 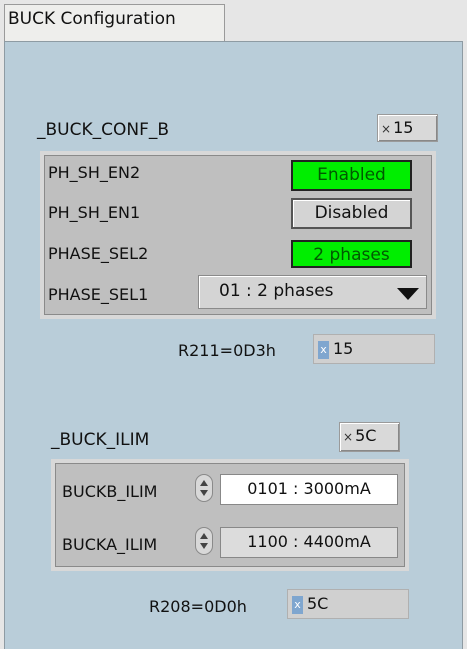 What do you see at coordinates (204, 541) in the screenshot?
I see `bucka-ilim-spinner` at bounding box center [204, 541].